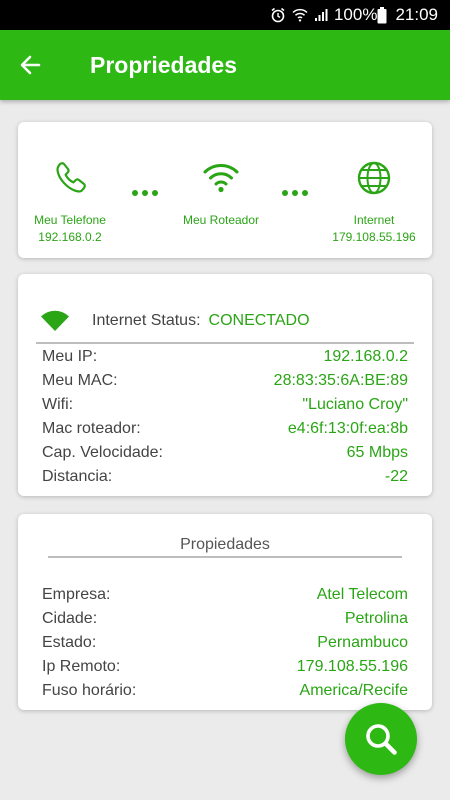 This screenshot has height=800, width=450. I want to click on globe-icon, so click(374, 178).